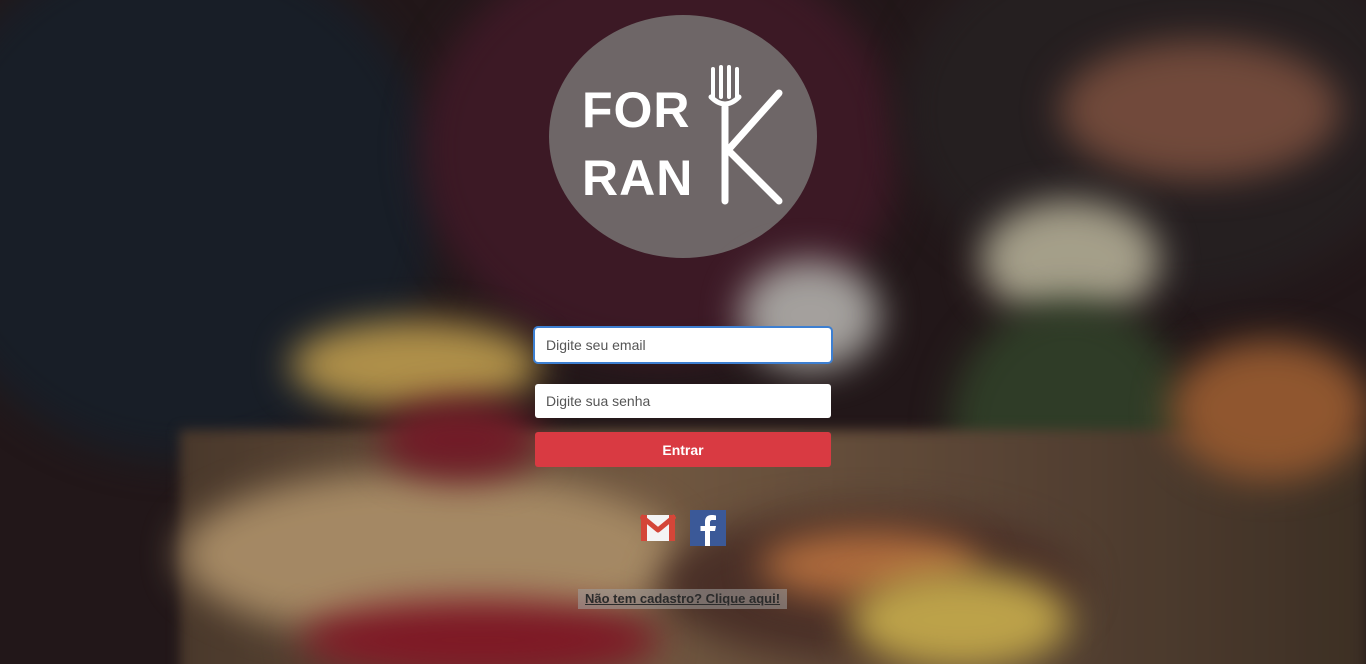 The height and width of the screenshot is (664, 1366). Describe the element at coordinates (683, 599) in the screenshot. I see `signup-link: Não tem cadastro? Clique aqui!` at that location.